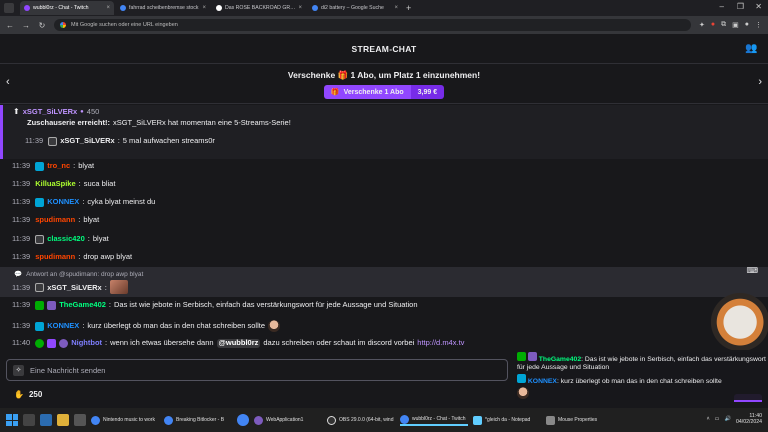 Image resolution: width=768 pixels, height=432 pixels. Describe the element at coordinates (737, 319) in the screenshot. I see `cat-webcam-image` at that location.